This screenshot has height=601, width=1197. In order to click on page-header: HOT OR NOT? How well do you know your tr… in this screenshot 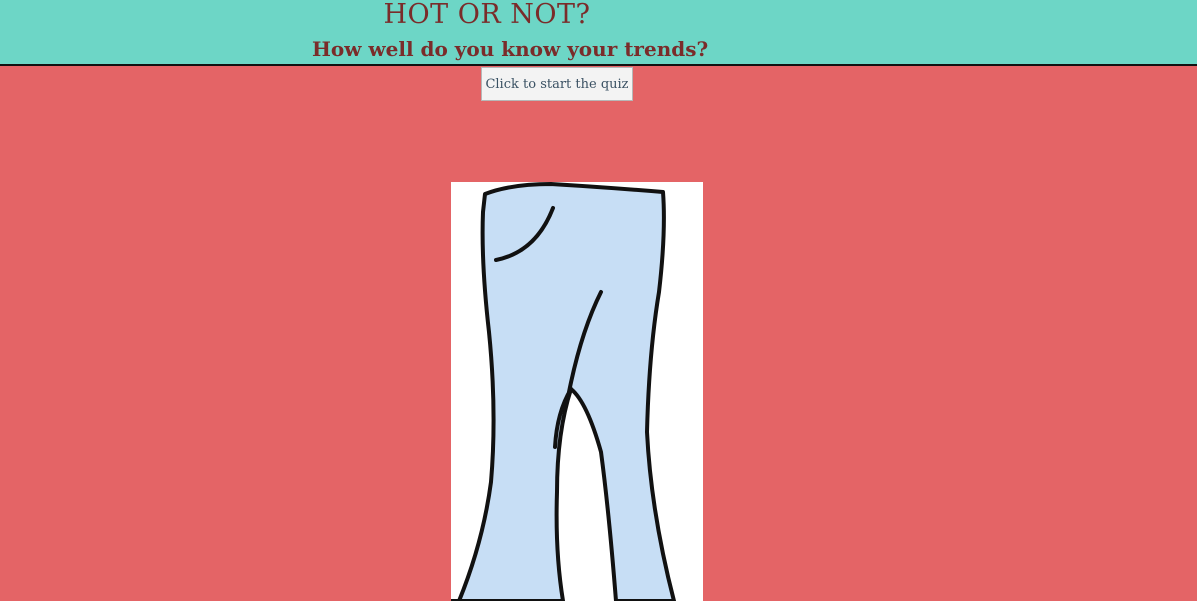, I will do `click(598, 33)`.